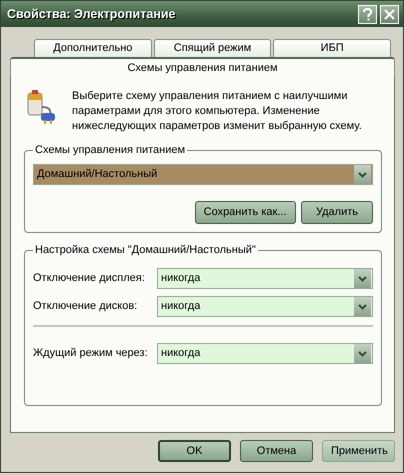  Describe the element at coordinates (91, 354) in the screenshot. I see `field-label: Ждущий режим через:` at that location.